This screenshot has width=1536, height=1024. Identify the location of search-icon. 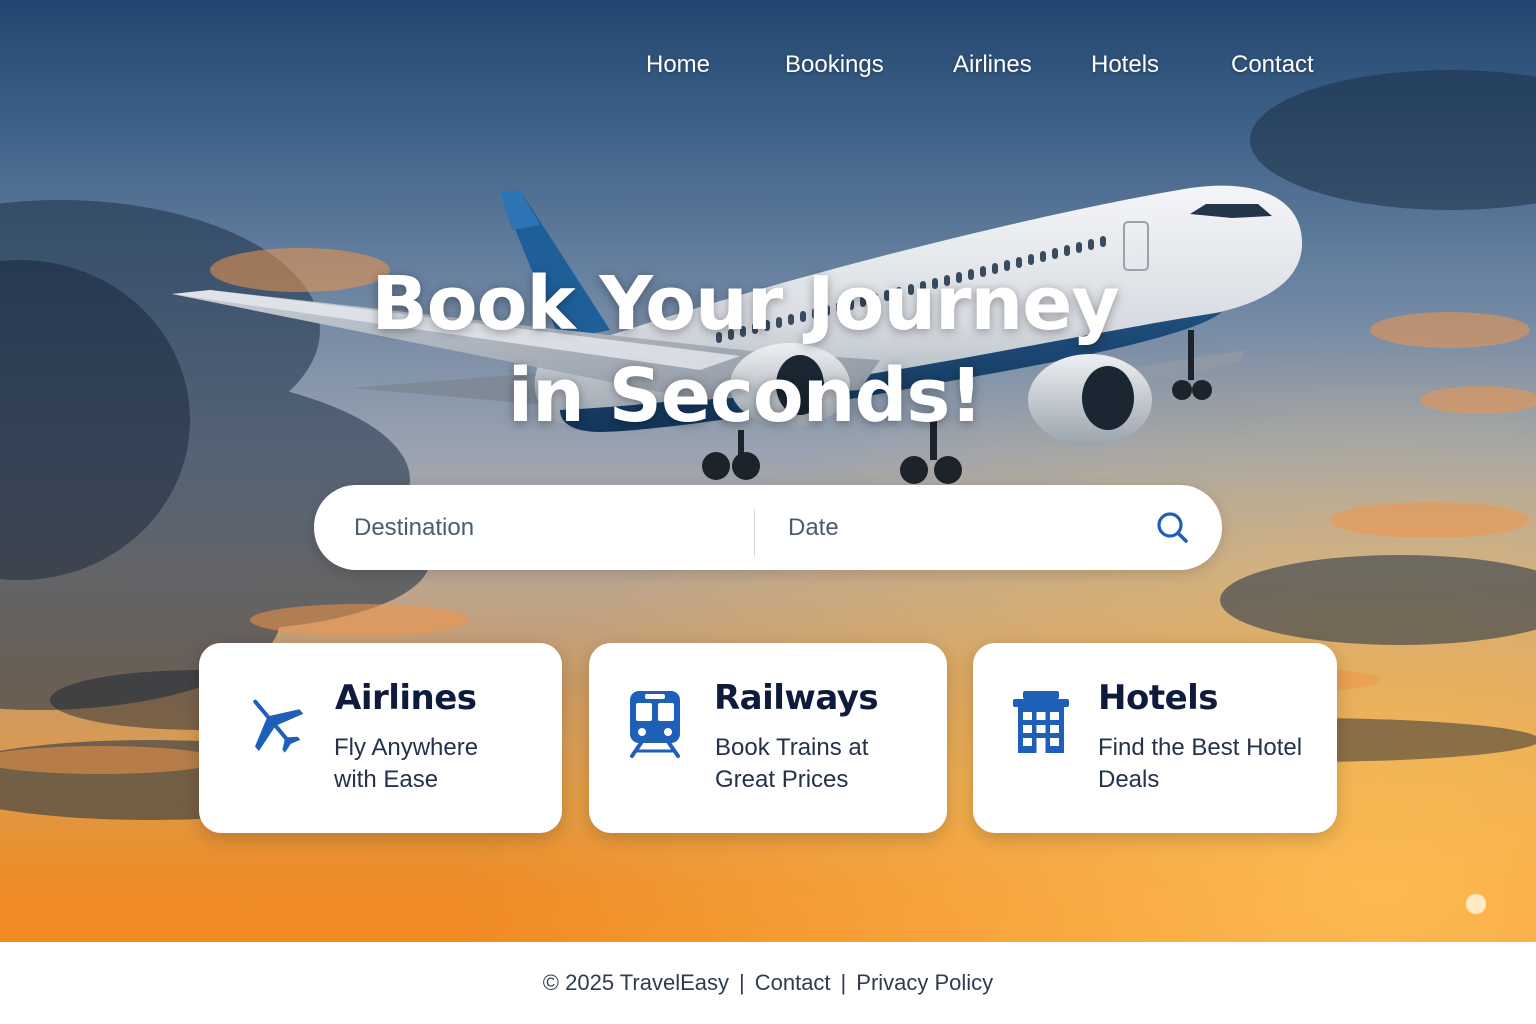
(1172, 527).